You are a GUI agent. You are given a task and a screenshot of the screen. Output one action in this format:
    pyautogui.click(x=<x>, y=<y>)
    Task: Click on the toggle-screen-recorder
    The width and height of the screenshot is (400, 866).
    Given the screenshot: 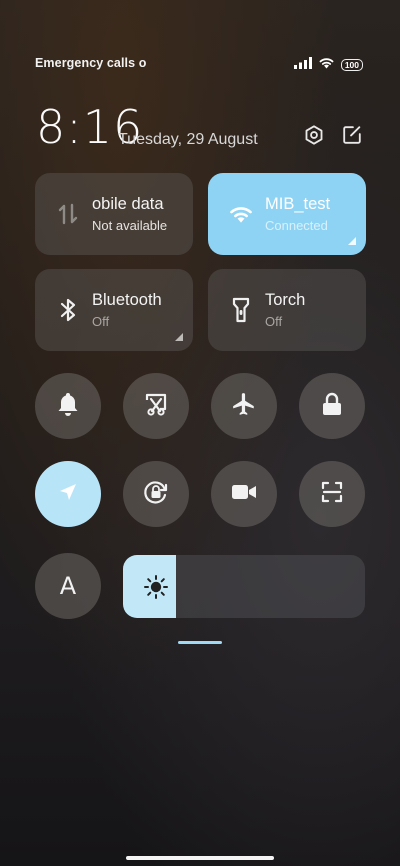 What is the action you would take?
    pyautogui.click(x=244, y=494)
    